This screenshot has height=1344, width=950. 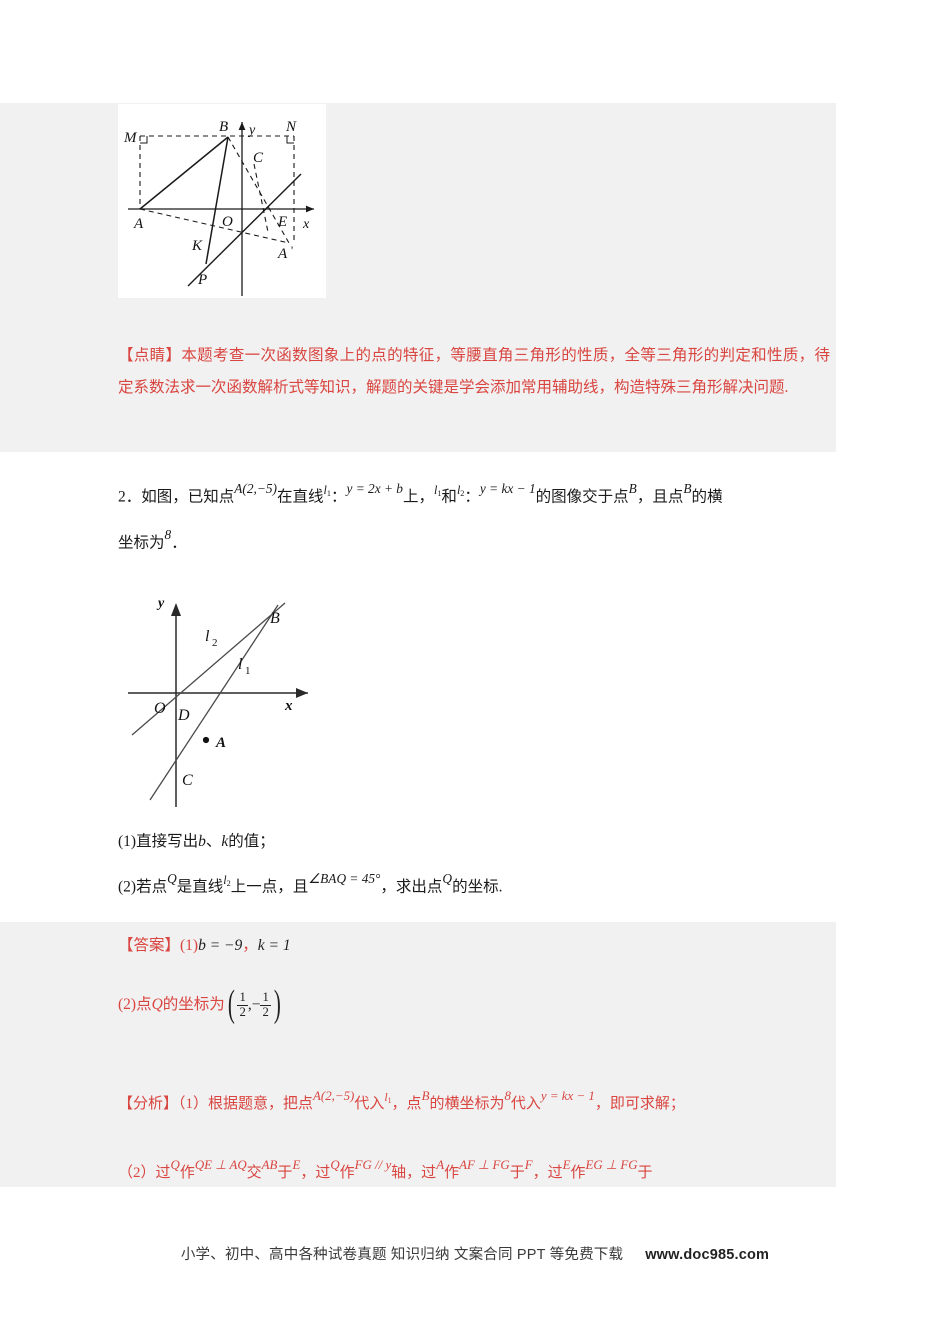 What do you see at coordinates (220, 1164) in the screenshot?
I see `analysis-perp-qe-aq: QE ⊥ AQ` at bounding box center [220, 1164].